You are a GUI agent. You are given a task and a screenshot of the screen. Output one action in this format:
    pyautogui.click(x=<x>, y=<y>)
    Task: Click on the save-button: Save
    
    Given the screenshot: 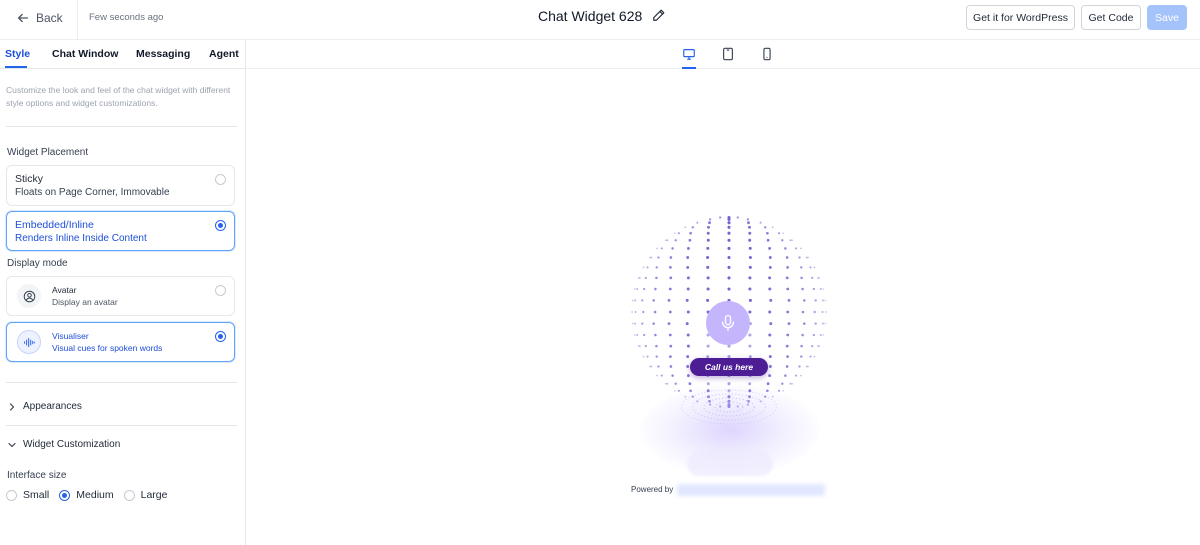 What is the action you would take?
    pyautogui.click(x=1167, y=17)
    